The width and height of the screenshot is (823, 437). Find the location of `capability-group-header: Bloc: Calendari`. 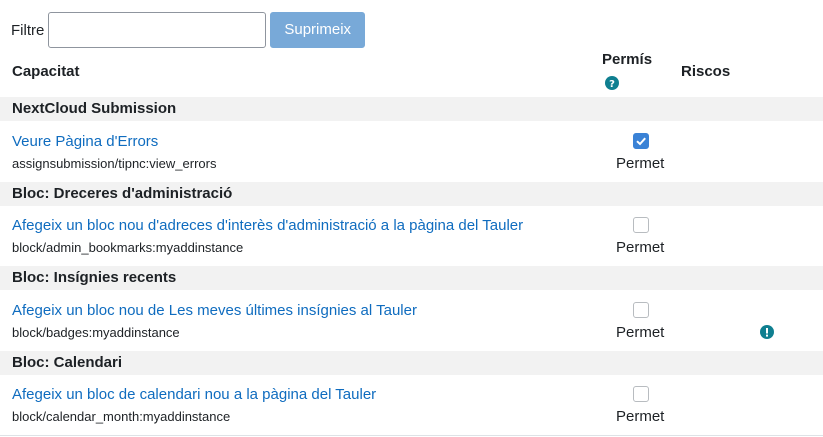

capability-group-header: Bloc: Calendari is located at coordinates (411, 363).